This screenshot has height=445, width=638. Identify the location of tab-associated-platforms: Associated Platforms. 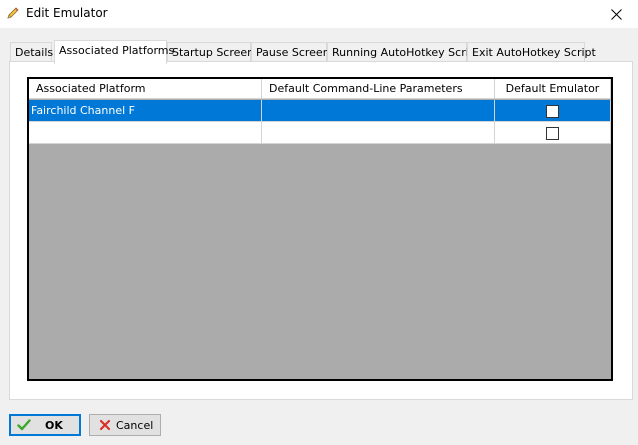
(114, 52).